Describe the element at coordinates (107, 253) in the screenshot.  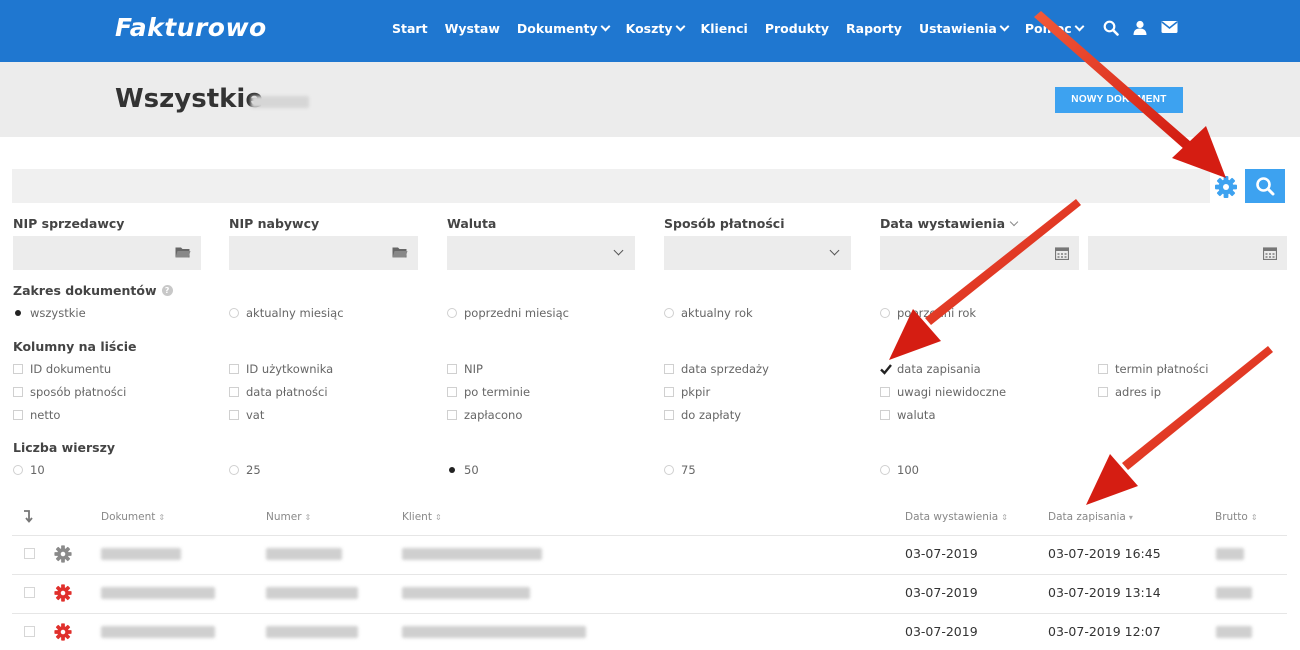
I see `nip-sprzedawcy-input` at that location.